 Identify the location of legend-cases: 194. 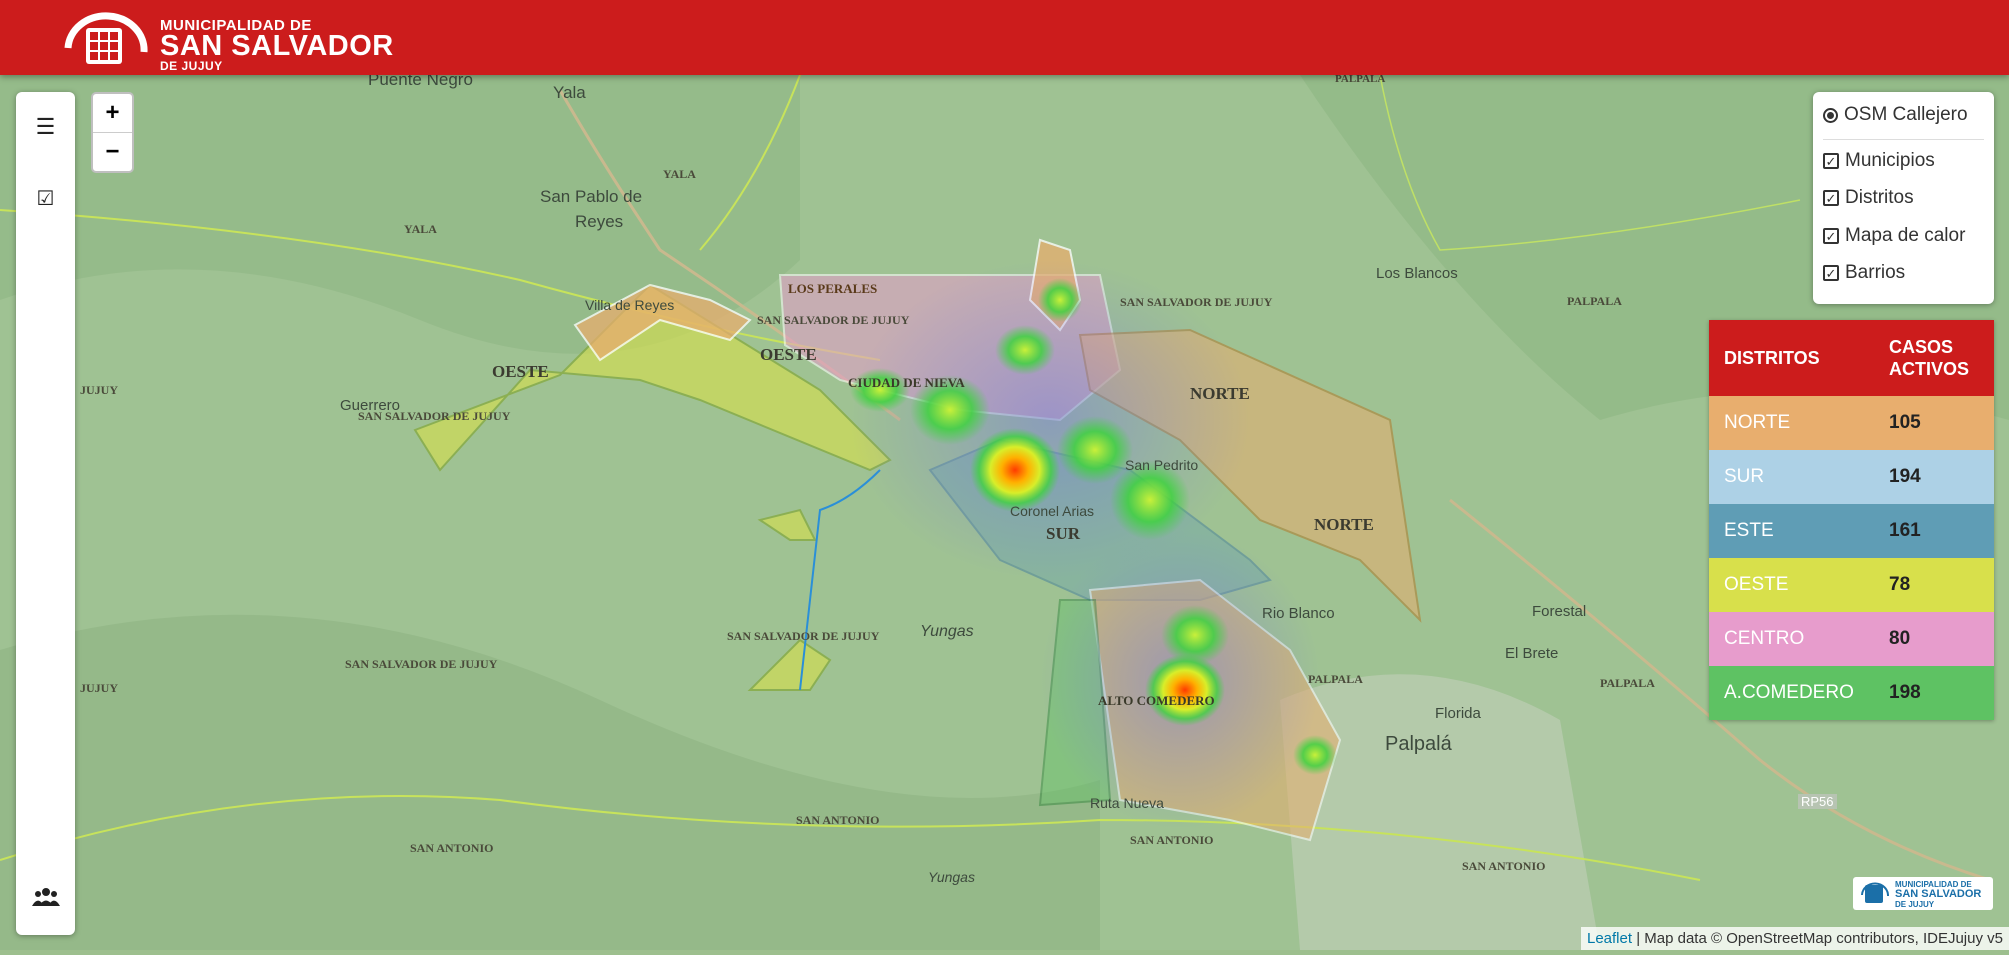
(1905, 476).